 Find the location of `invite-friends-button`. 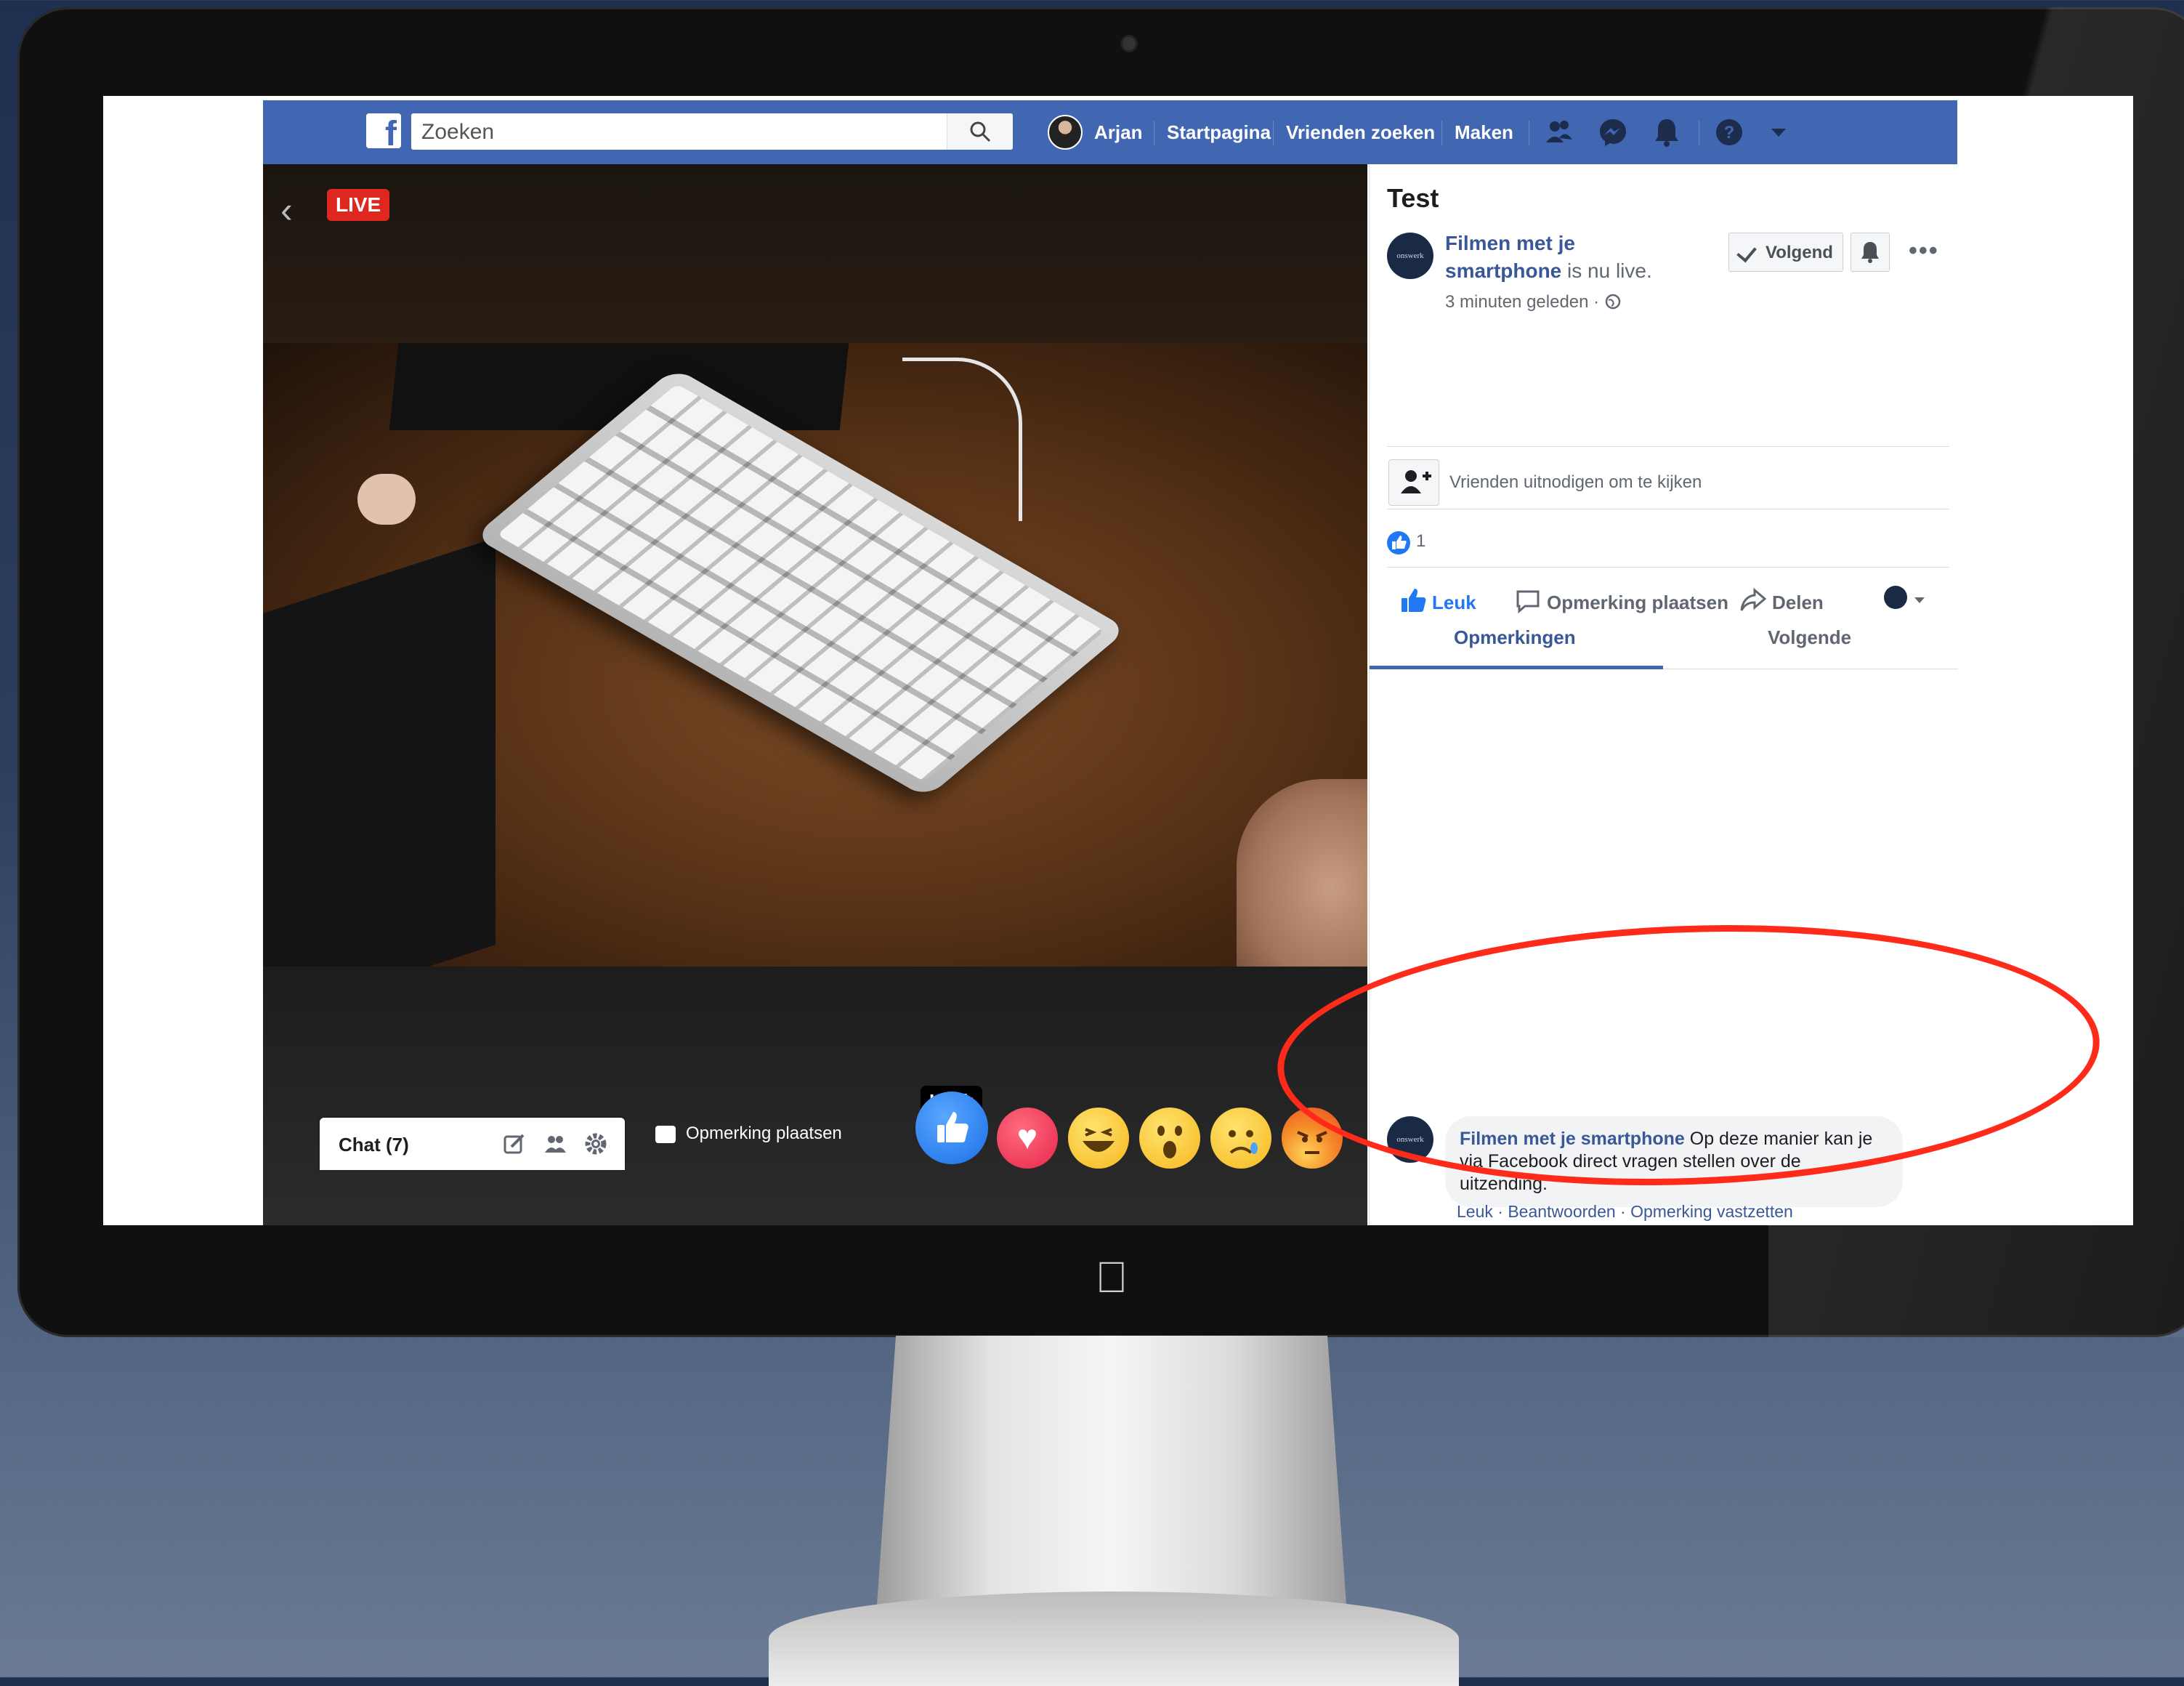

invite-friends-button is located at coordinates (1413, 483).